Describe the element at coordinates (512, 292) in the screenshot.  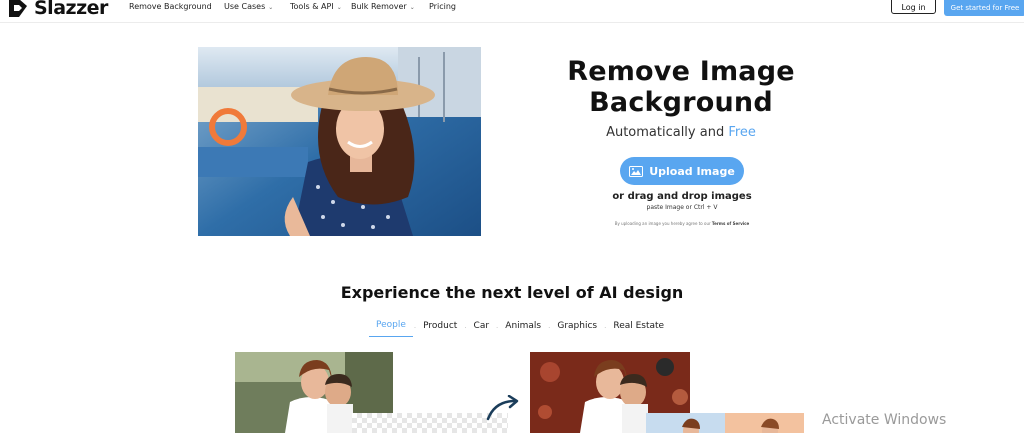
I see `section-title: Experience the next level of AI design` at that location.